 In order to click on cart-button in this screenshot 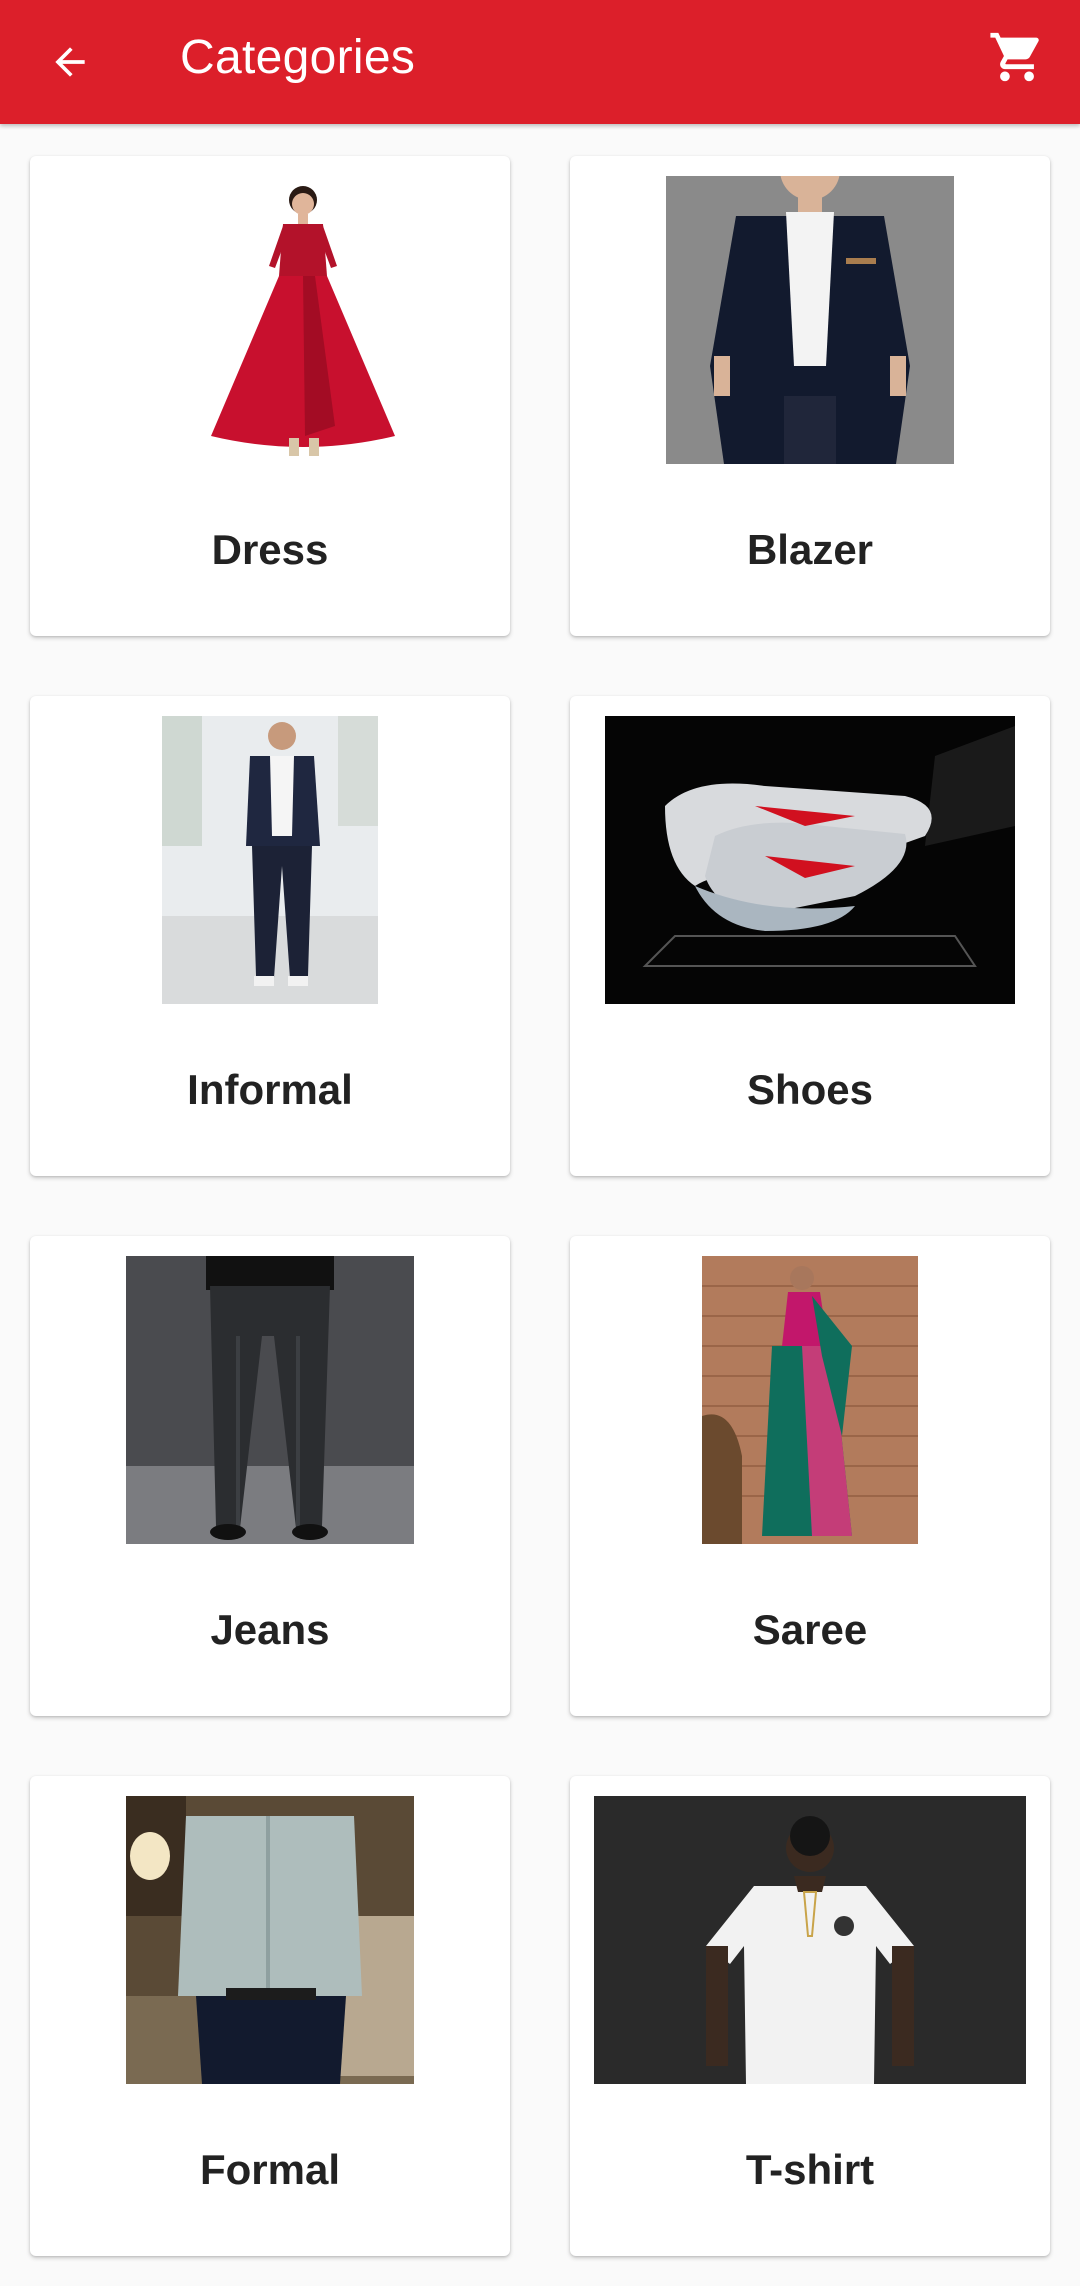, I will do `click(1017, 57)`.